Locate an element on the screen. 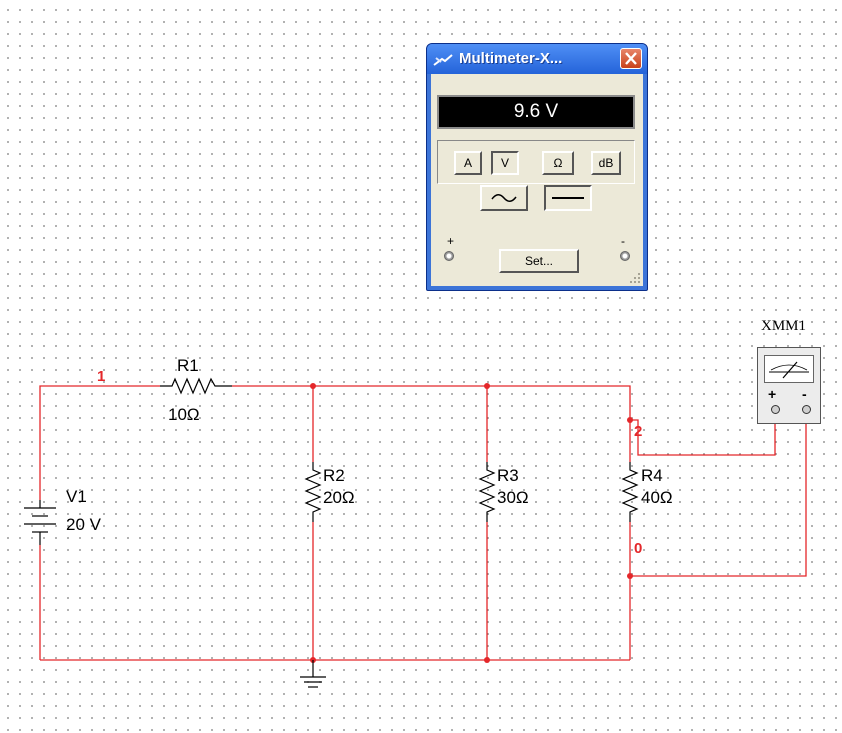 Image resolution: width=842 pixels, height=733 pixels. dc-line-icon is located at coordinates (568, 198).